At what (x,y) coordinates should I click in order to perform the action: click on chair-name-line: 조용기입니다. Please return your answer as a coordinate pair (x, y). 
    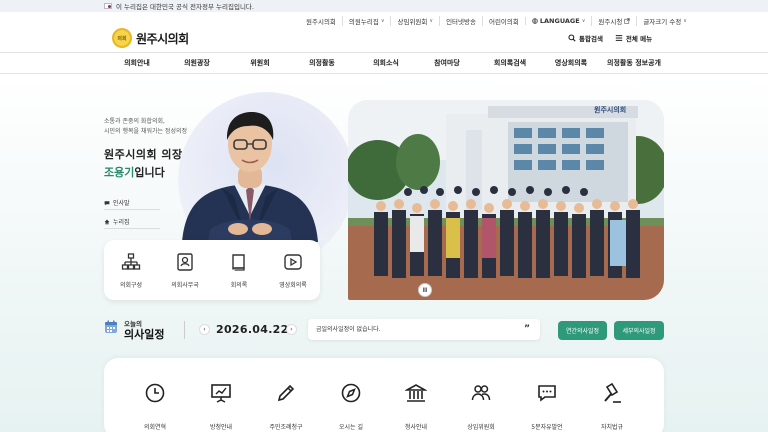
    Looking at the image, I should click on (134, 172).